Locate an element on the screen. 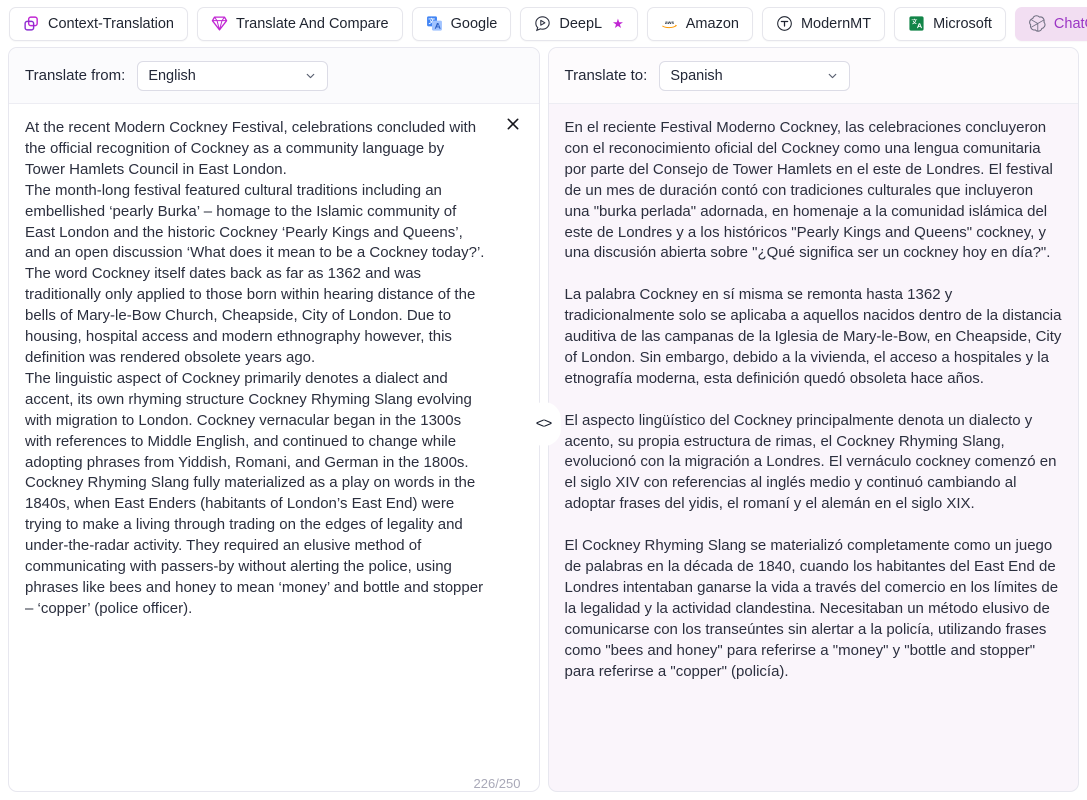 The width and height of the screenshot is (1087, 800). splitter-chevrons-icon: <> is located at coordinates (544, 423).